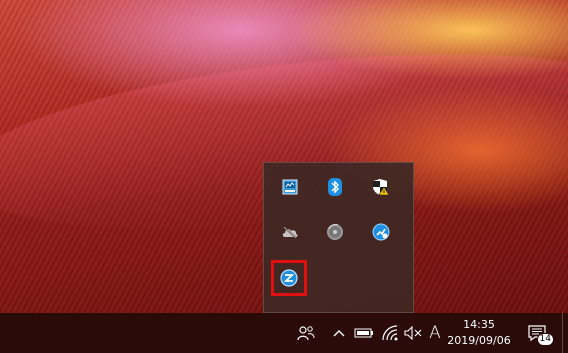  I want to click on language-label: A, so click(435, 333).